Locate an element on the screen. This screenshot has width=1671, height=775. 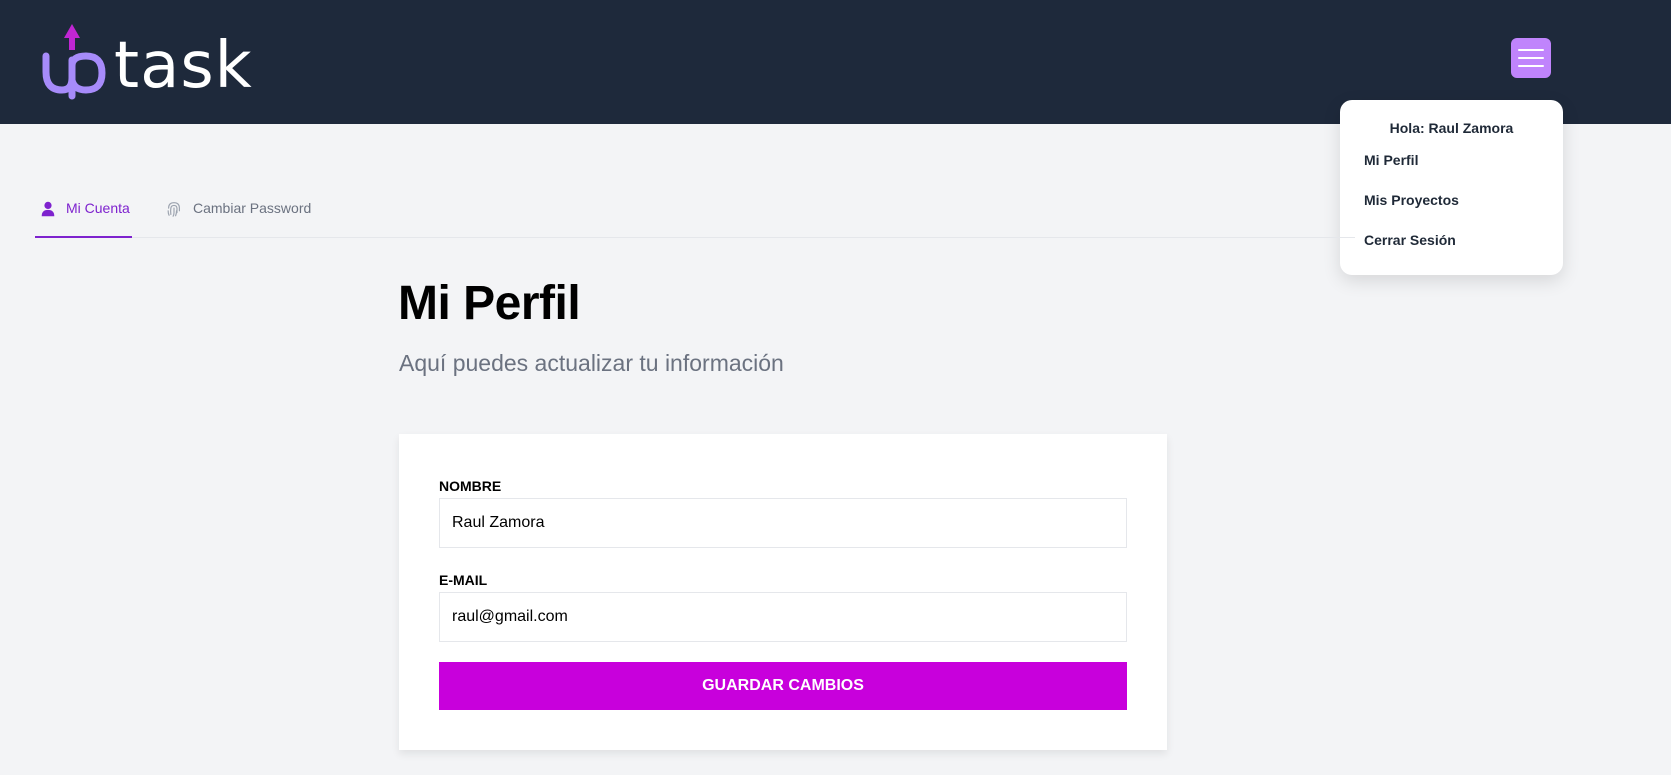
tab-mi-cuenta: Mi Cuenta is located at coordinates (83, 216).